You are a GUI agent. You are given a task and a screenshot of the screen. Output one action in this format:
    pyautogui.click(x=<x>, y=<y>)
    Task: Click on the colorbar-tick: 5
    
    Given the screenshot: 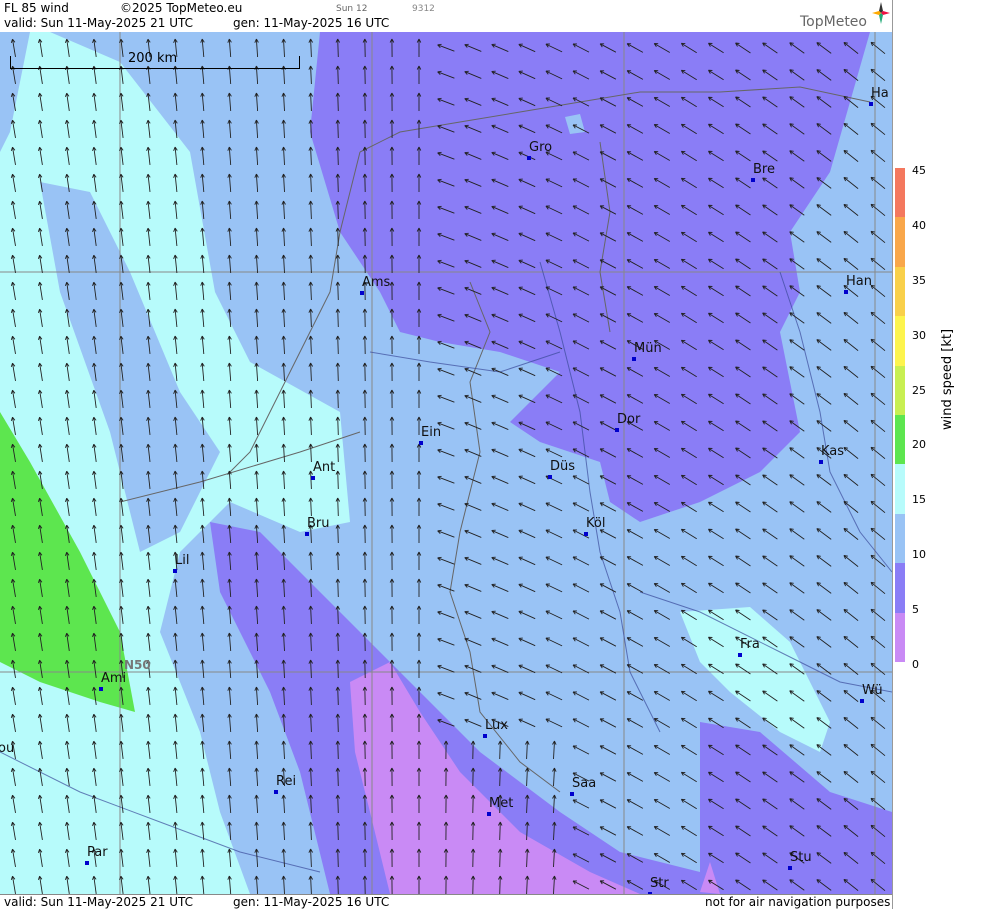 What is the action you would take?
    pyautogui.click(x=915, y=610)
    